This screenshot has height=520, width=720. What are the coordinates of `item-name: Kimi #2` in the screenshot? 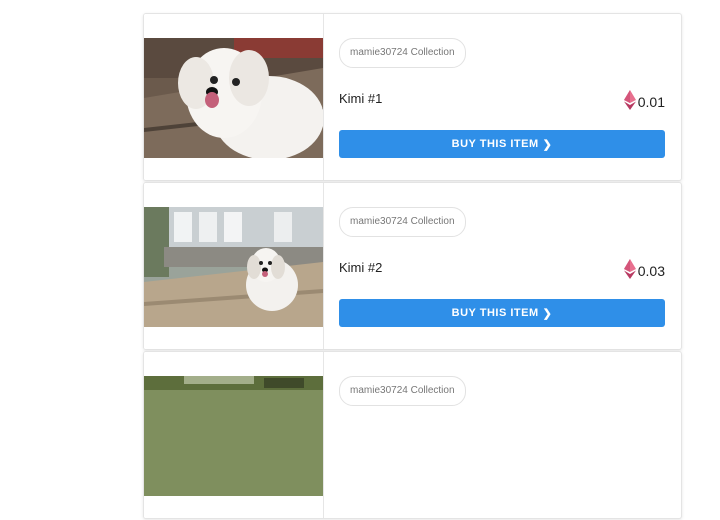 It's located at (361, 267).